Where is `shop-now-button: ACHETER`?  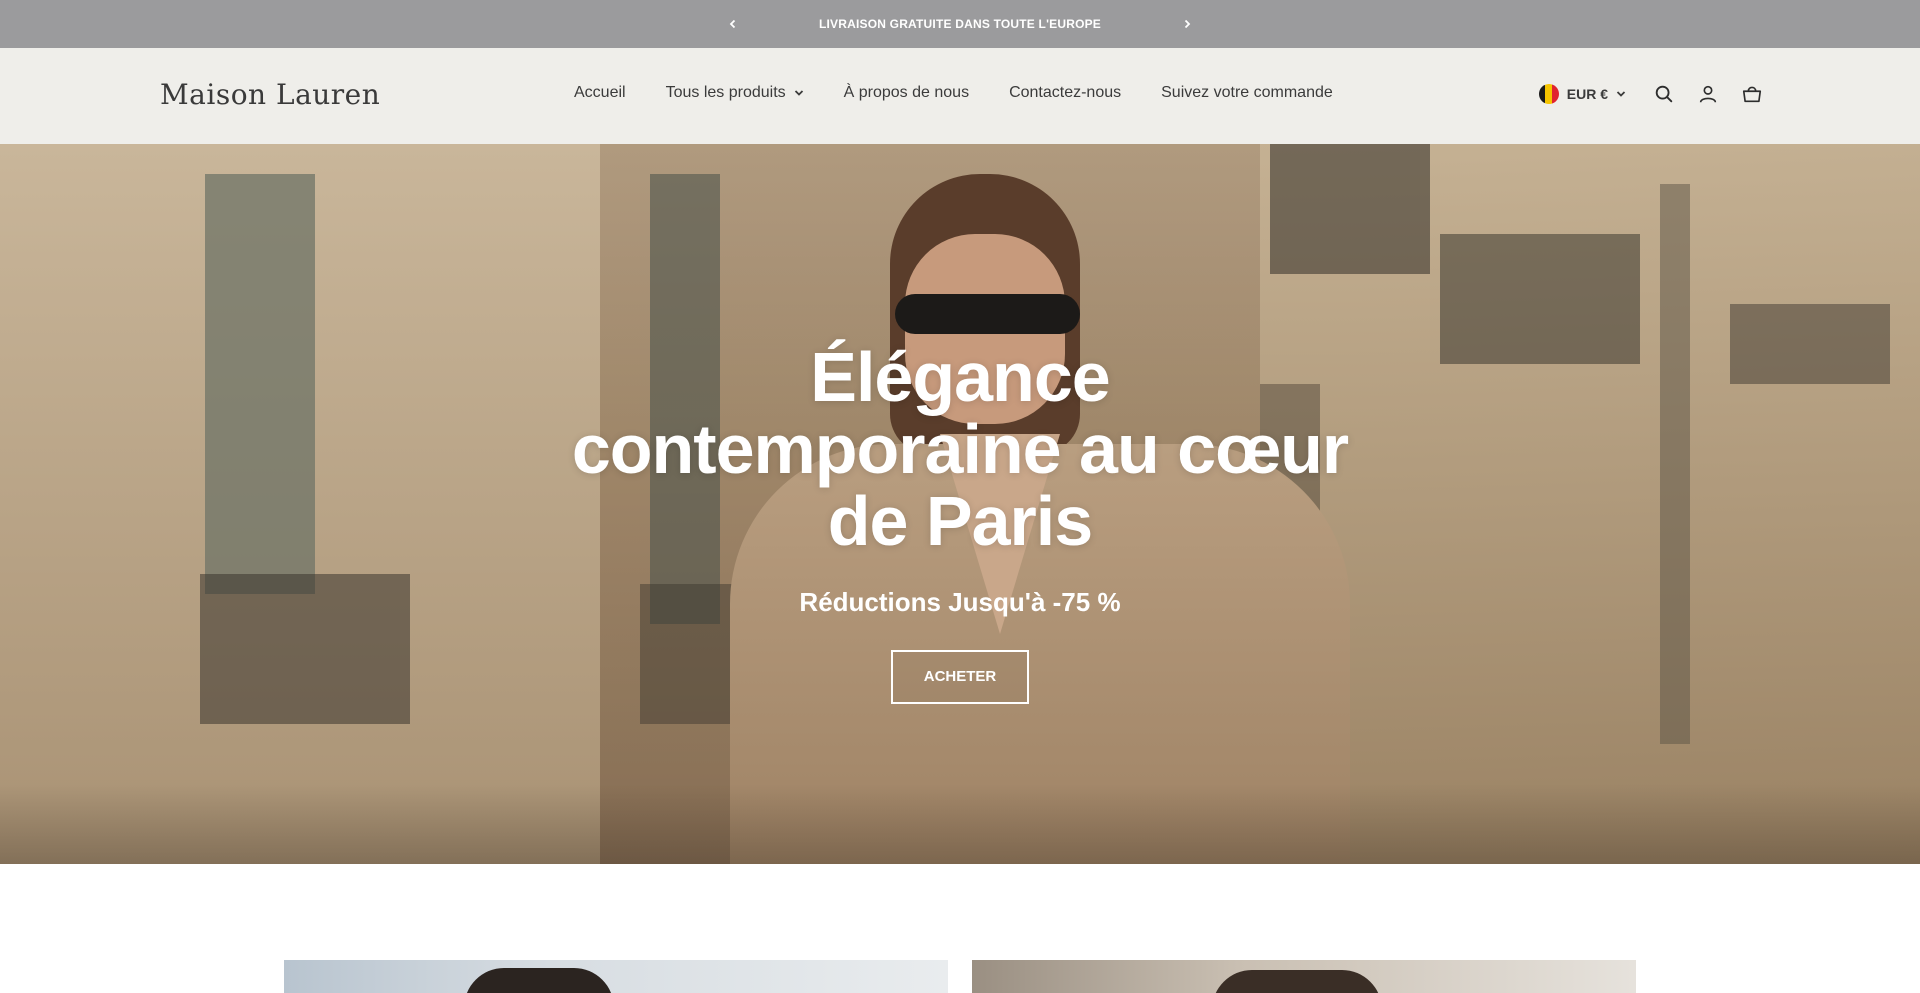 shop-now-button: ACHETER is located at coordinates (960, 676).